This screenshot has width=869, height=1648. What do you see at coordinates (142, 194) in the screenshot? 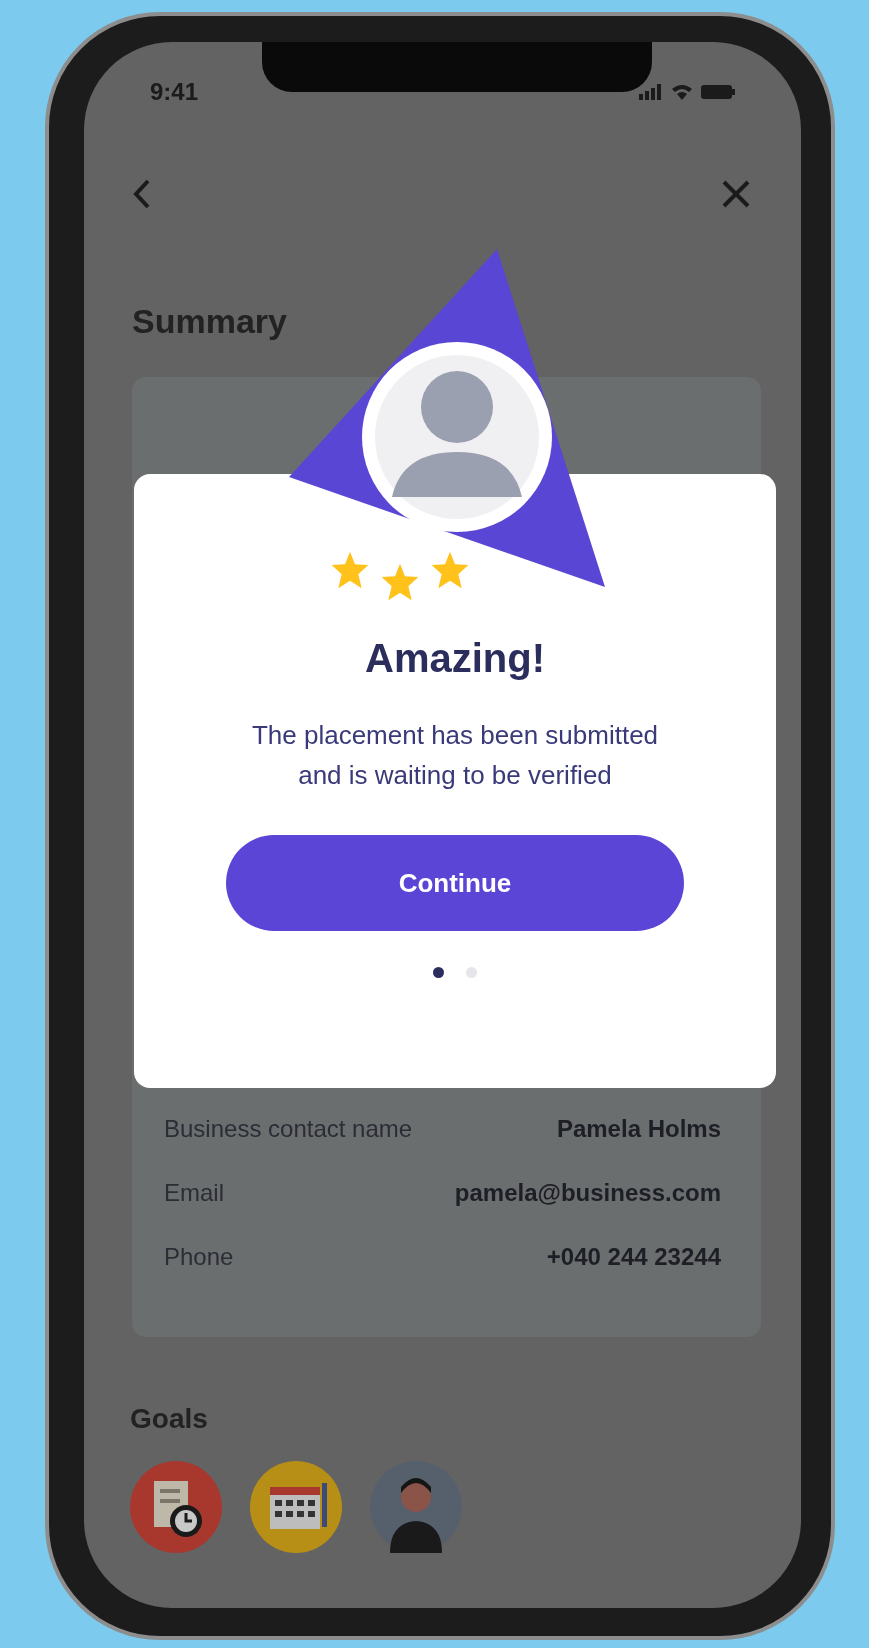
I see `back-icon` at bounding box center [142, 194].